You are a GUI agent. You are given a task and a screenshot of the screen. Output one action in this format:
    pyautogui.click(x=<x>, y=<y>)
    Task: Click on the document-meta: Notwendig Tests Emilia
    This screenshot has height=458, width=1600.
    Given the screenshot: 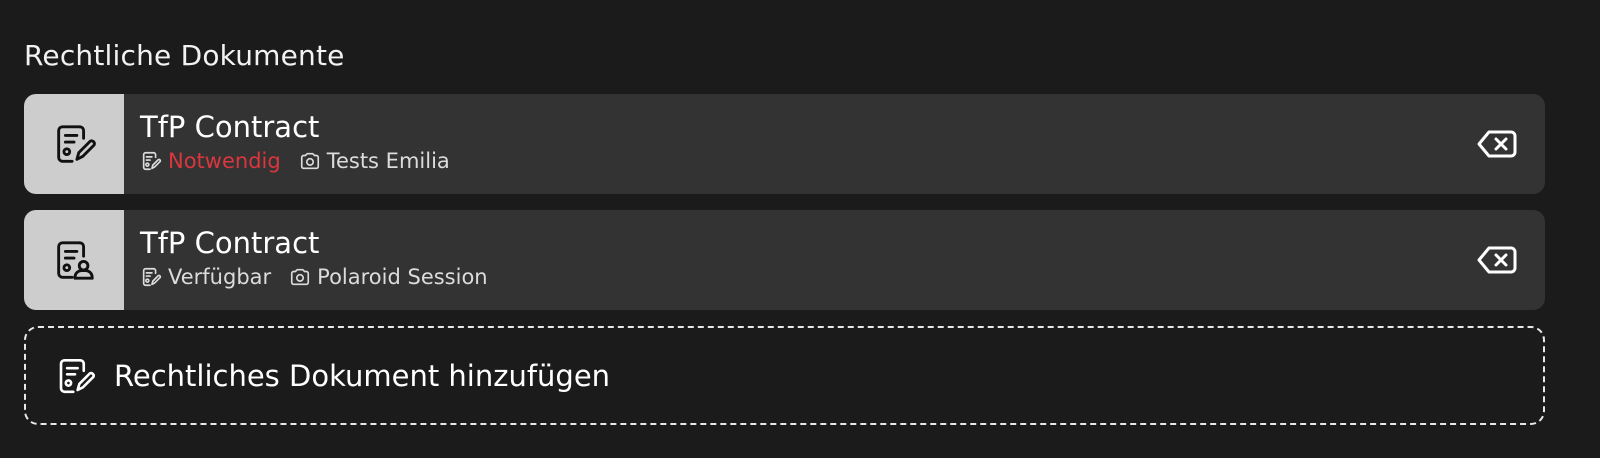 What is the action you would take?
    pyautogui.click(x=794, y=161)
    